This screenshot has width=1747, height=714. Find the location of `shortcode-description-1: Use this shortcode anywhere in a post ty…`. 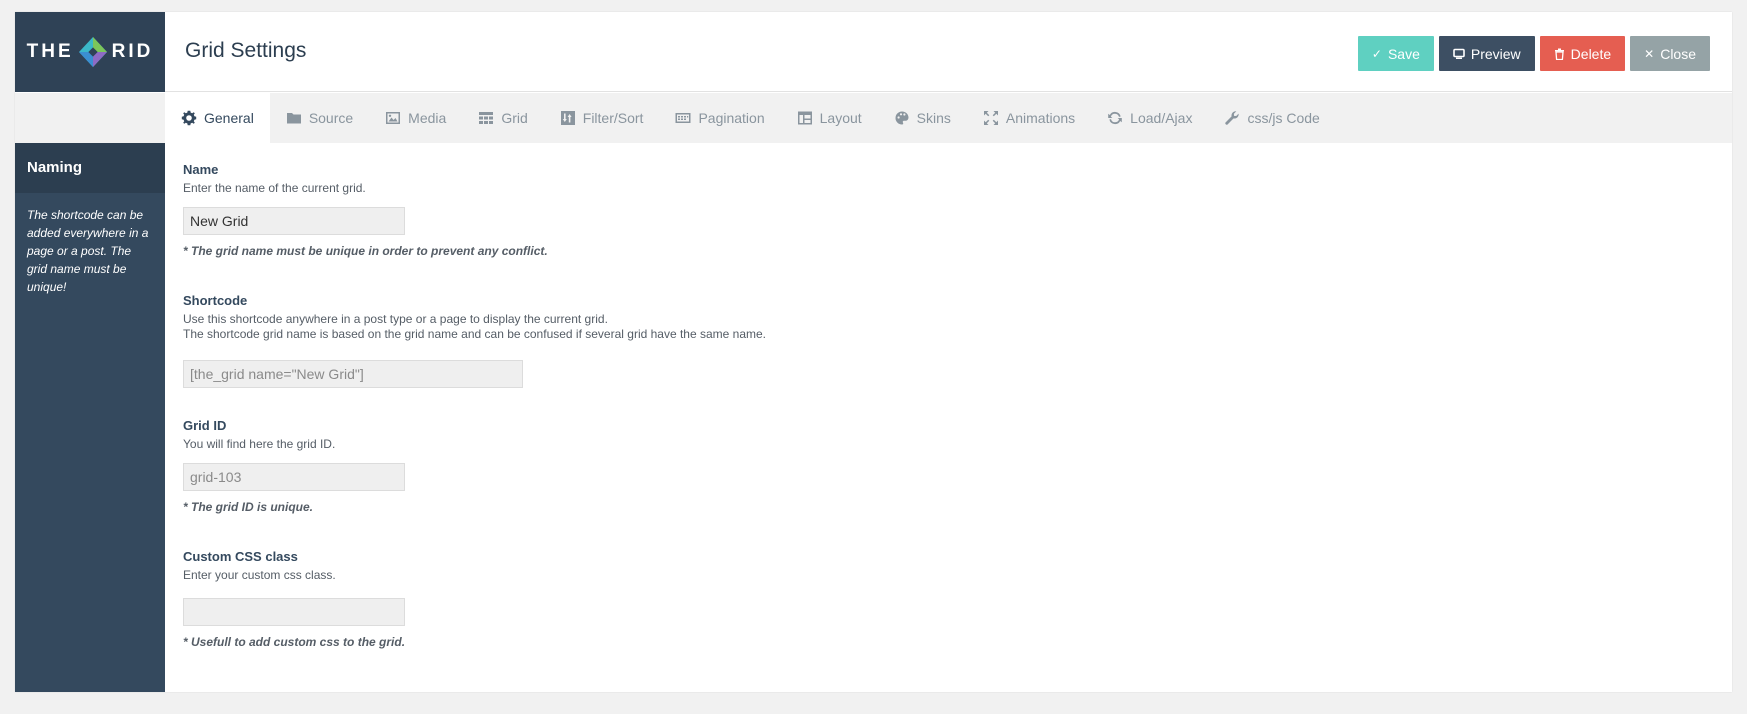

shortcode-description-1: Use this shortcode anywhere in a post ty… is located at coordinates (395, 319).